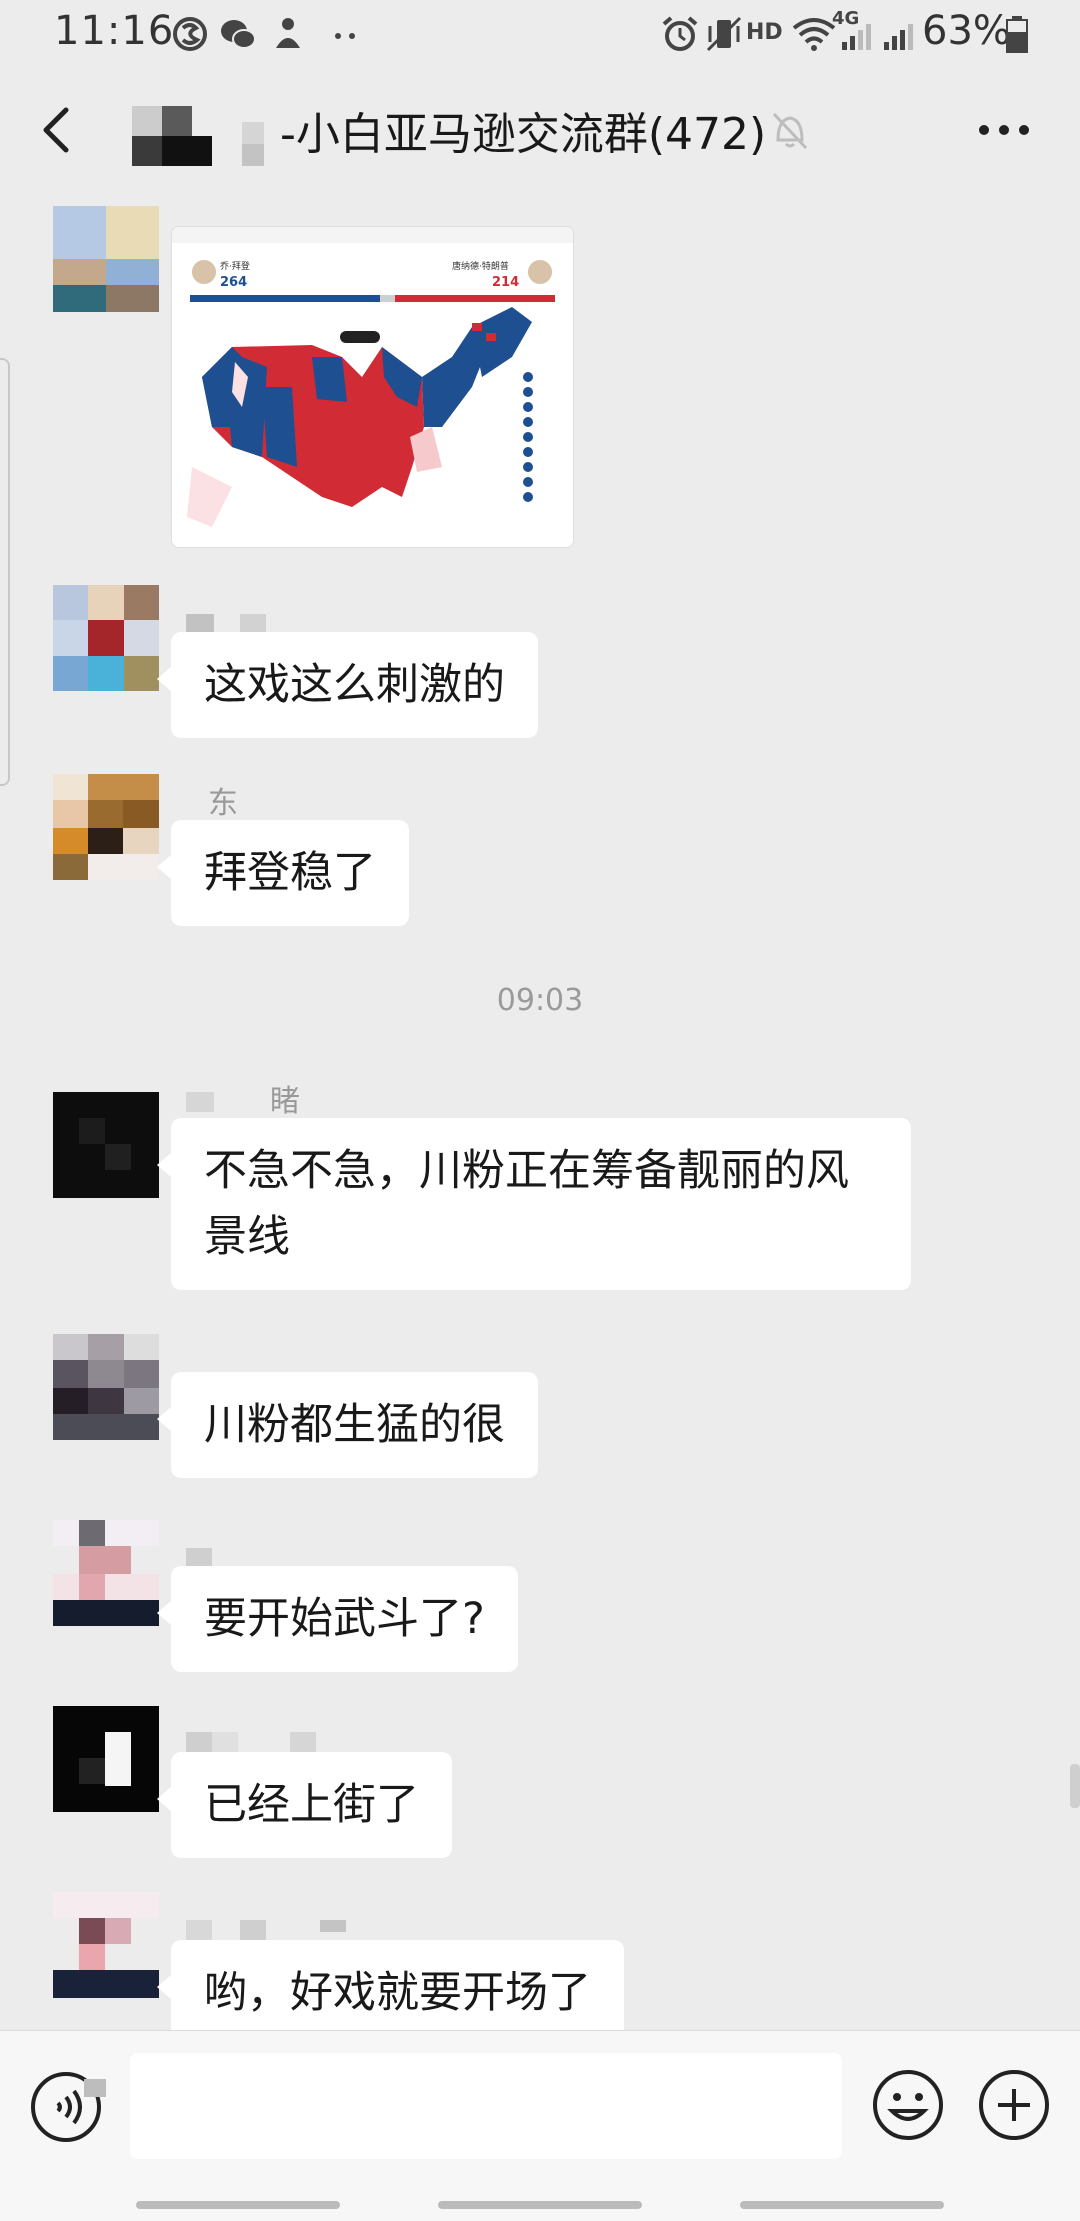 The image size is (1080, 2221). I want to click on nav-gesture-back, so click(842, 2205).